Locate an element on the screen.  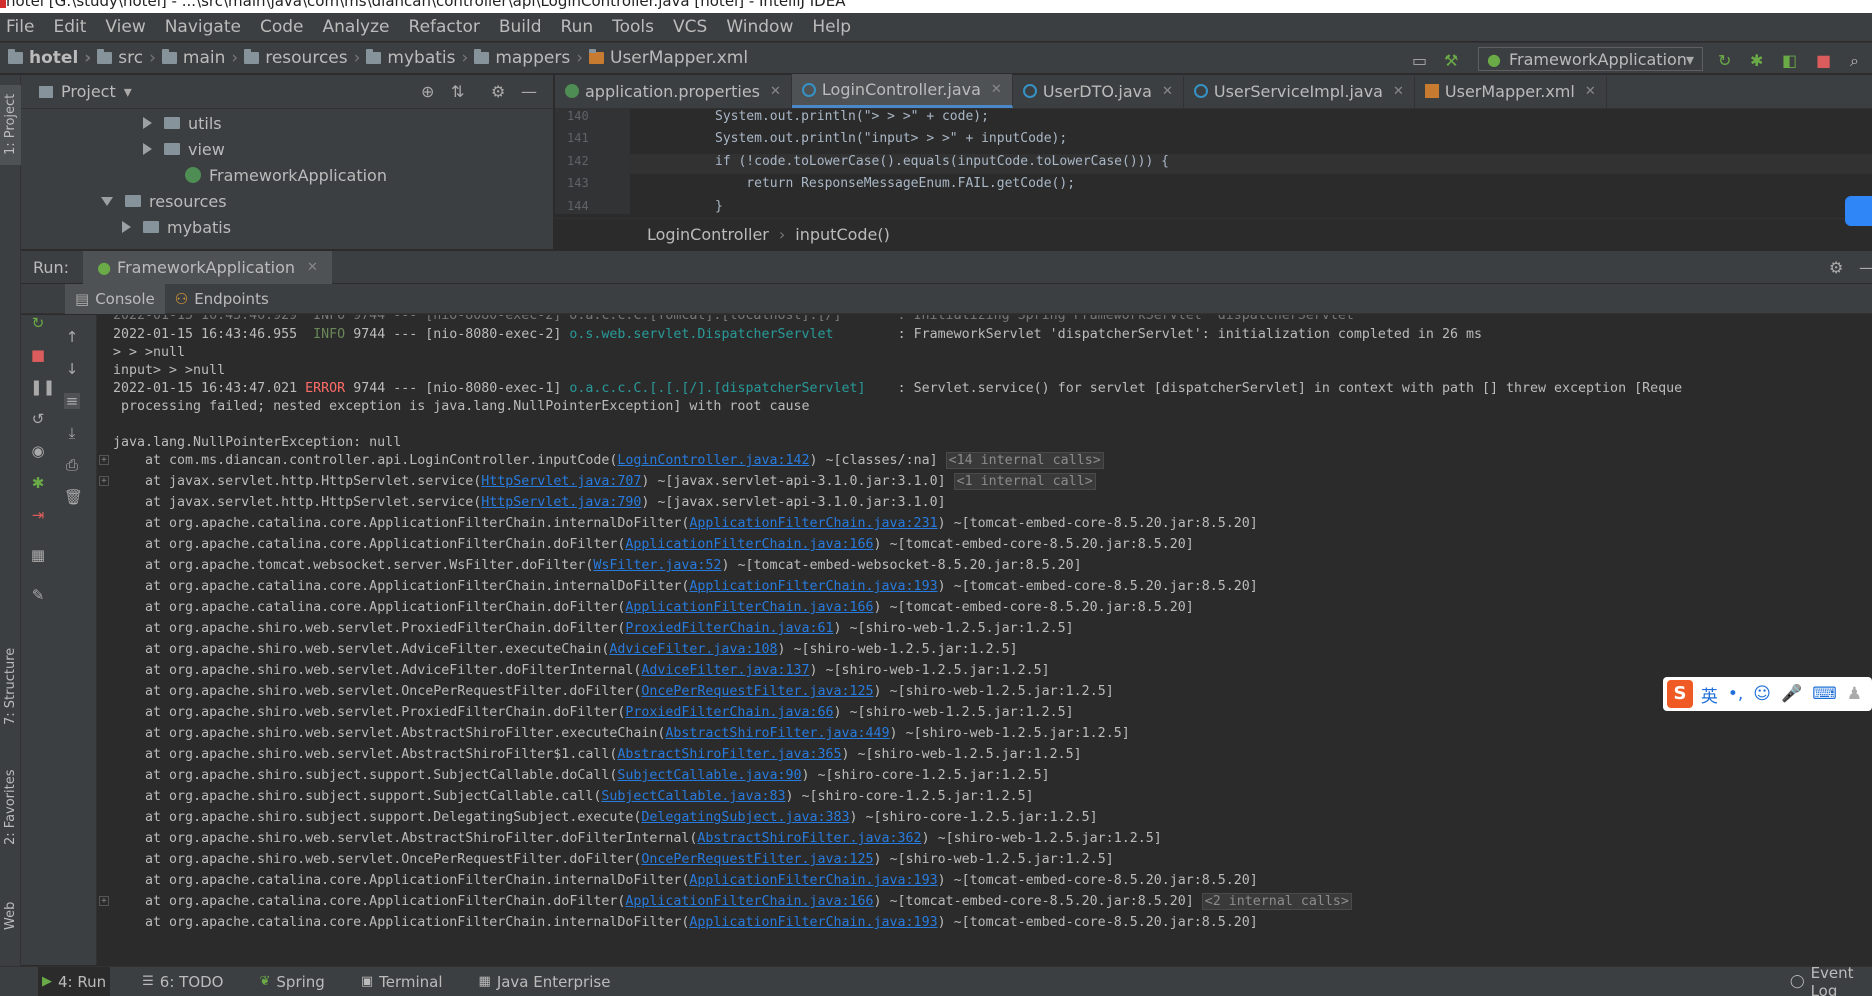
run-tab-frameworkapplication: ● FrameworkApplication ✕ is located at coordinates (207, 267).